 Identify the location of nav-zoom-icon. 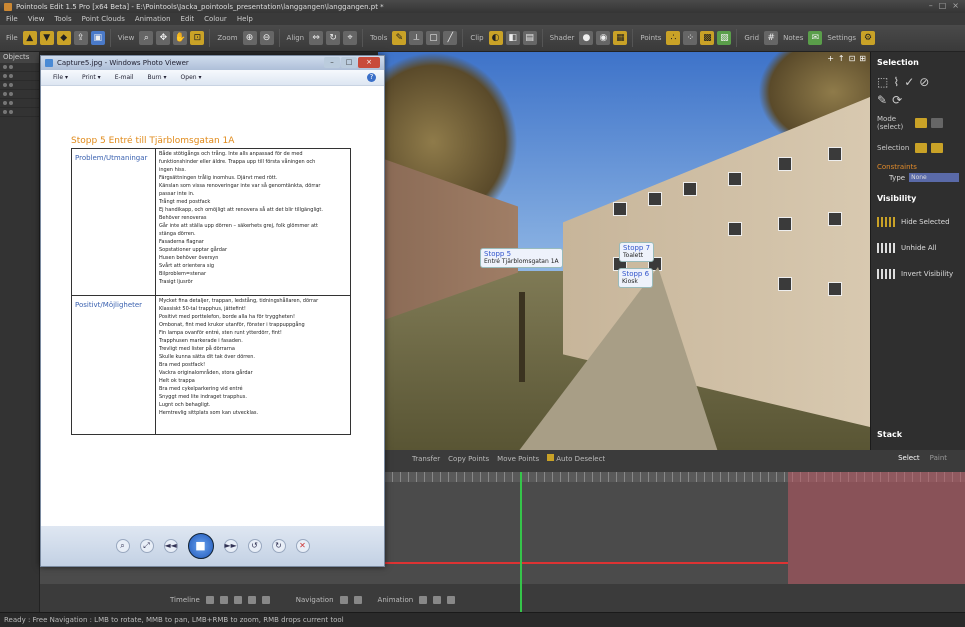
(357, 600).